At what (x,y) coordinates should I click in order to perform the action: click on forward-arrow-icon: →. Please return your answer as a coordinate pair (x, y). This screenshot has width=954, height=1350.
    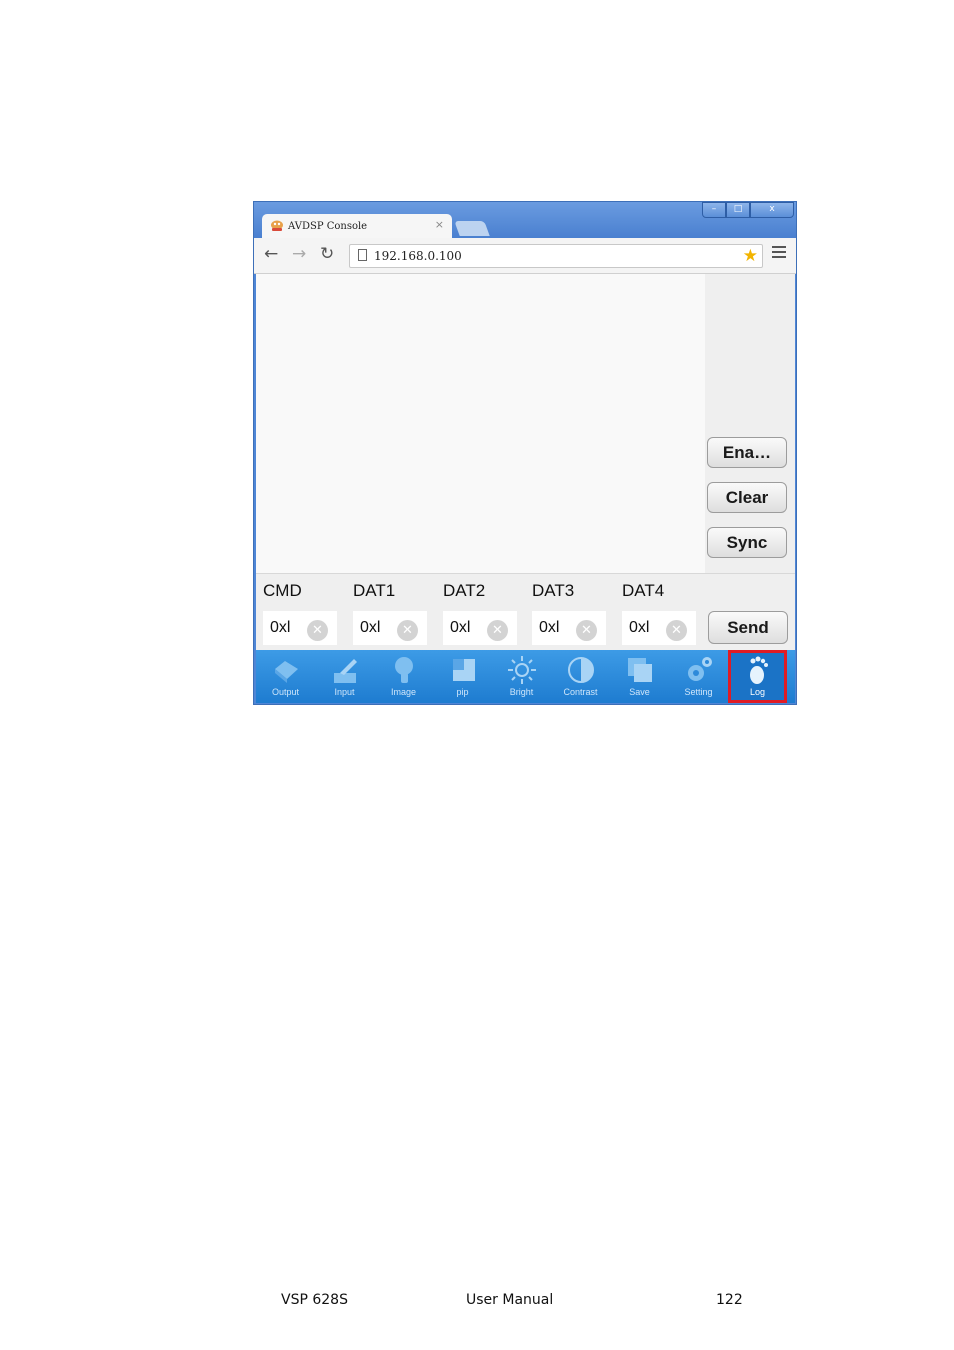
    Looking at the image, I should click on (299, 254).